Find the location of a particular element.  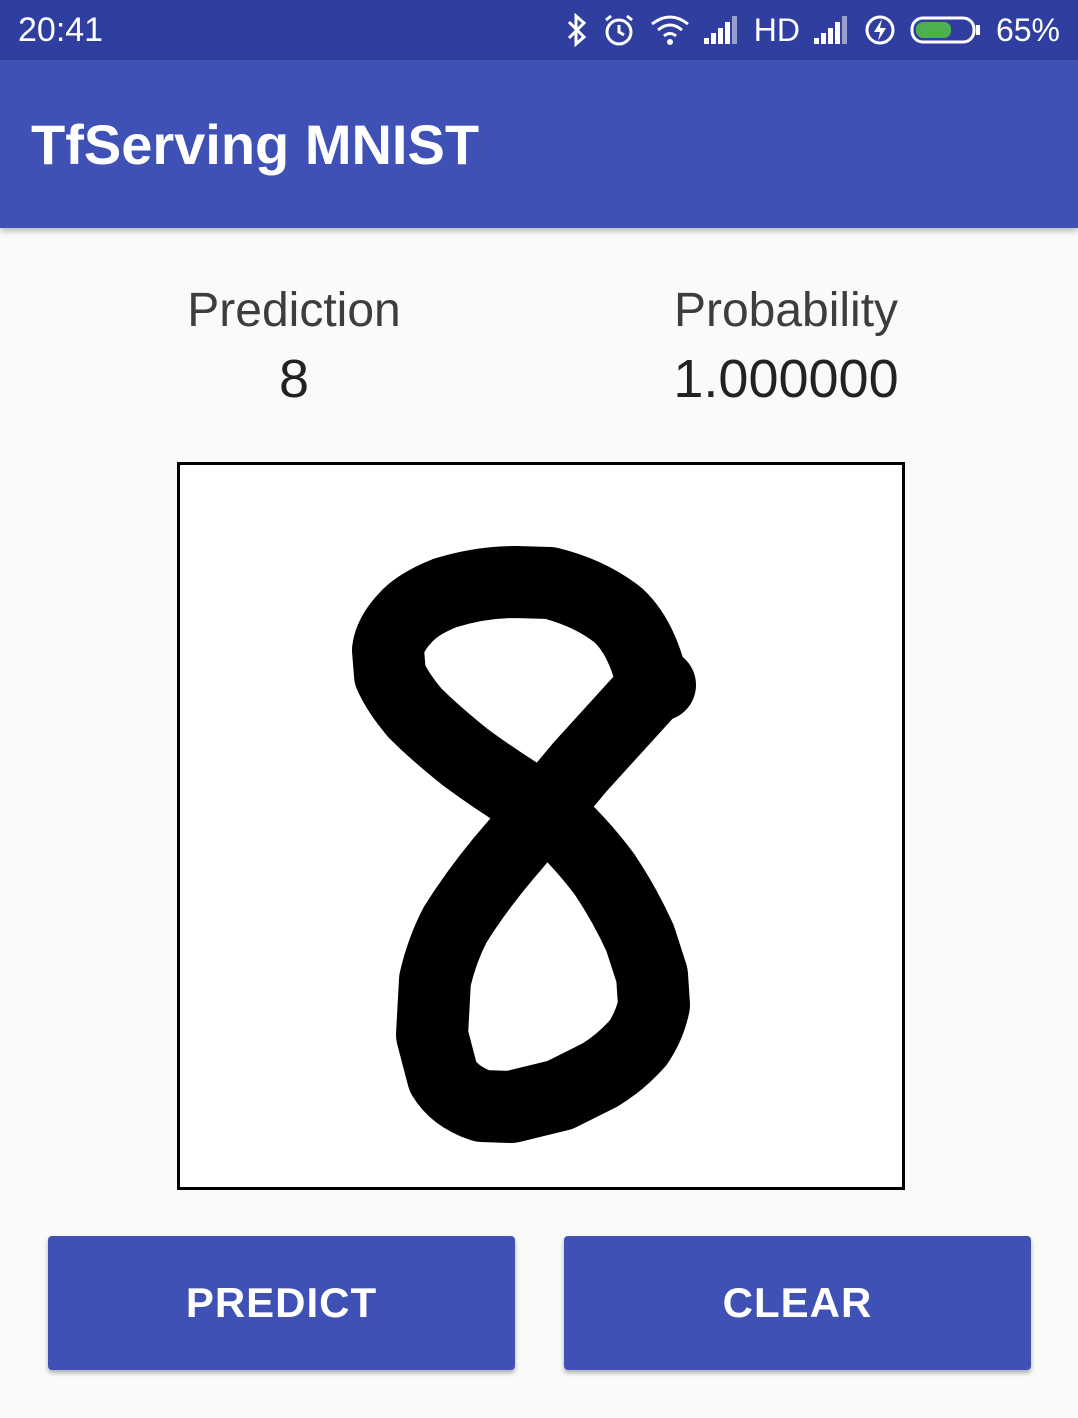

app-title: TfServing MNIST is located at coordinates (255, 144).